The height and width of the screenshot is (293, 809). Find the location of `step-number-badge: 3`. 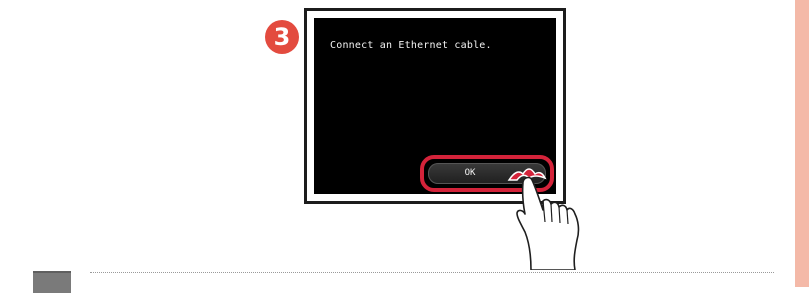

step-number-badge: 3 is located at coordinates (282, 37).